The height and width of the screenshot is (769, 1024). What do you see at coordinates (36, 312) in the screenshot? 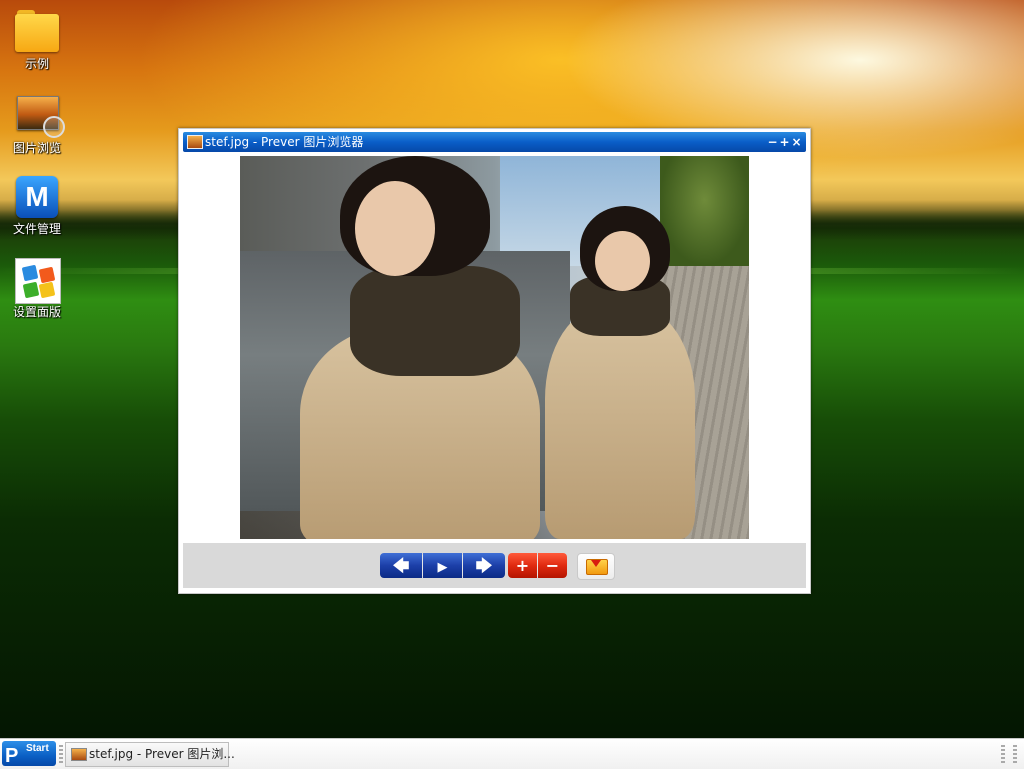
I see `desktop-icon-label: 设置面版` at bounding box center [36, 312].